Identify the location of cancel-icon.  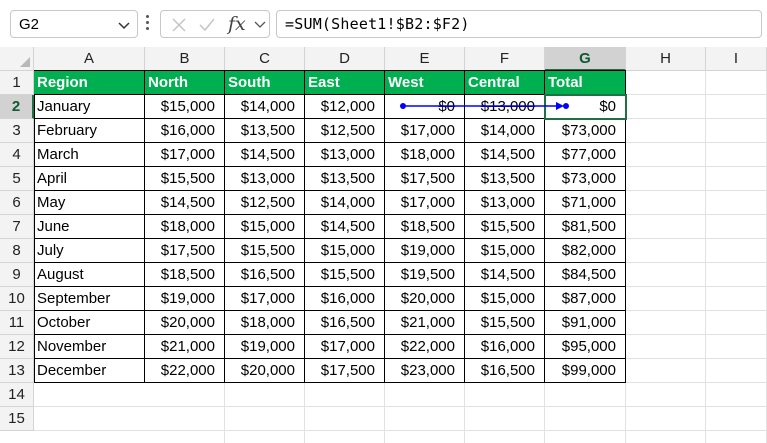
(179, 25).